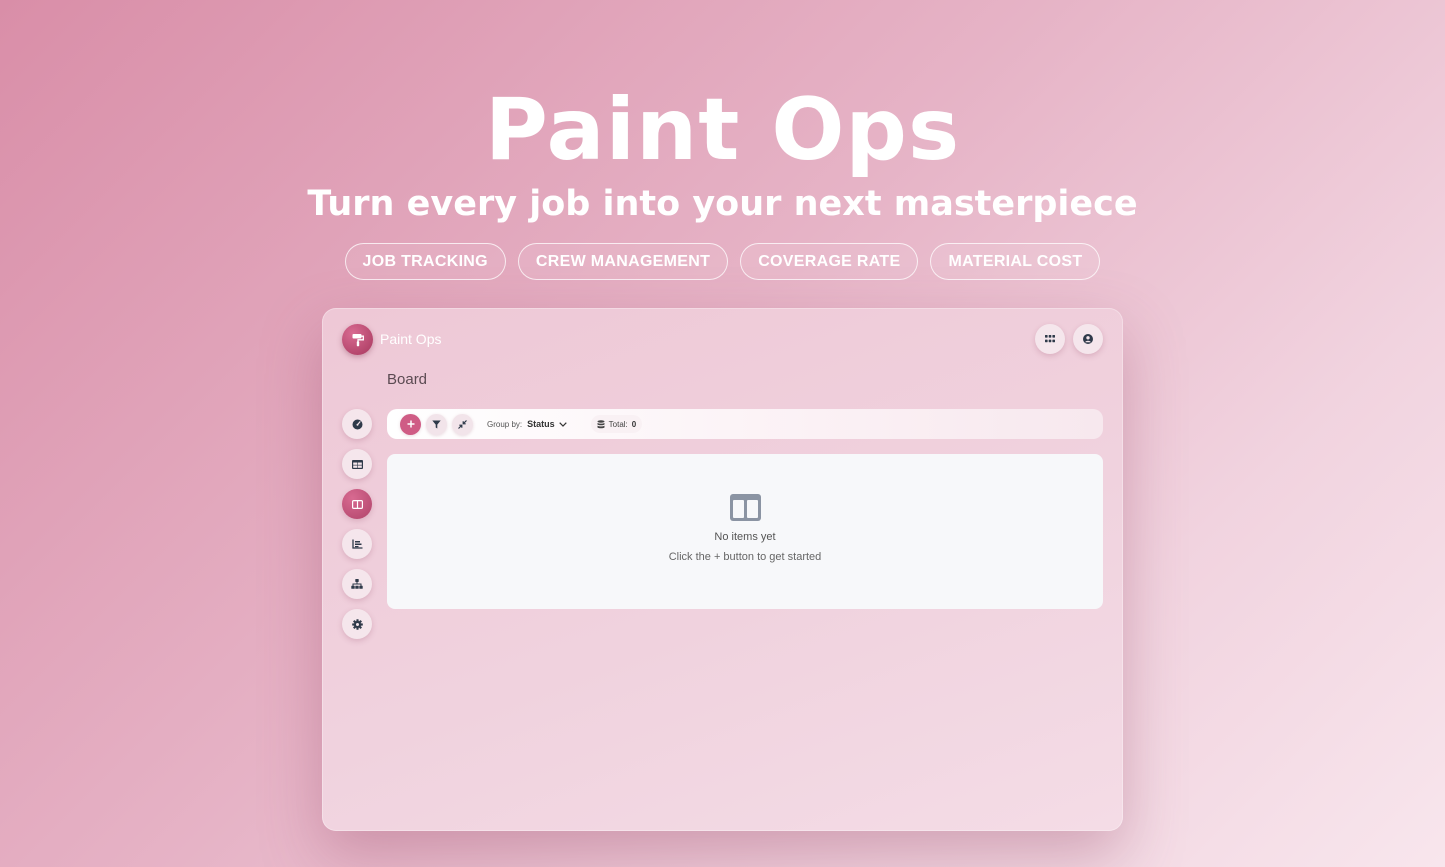 The width and height of the screenshot is (1445, 867). I want to click on sidebar-item-dashboard, so click(357, 424).